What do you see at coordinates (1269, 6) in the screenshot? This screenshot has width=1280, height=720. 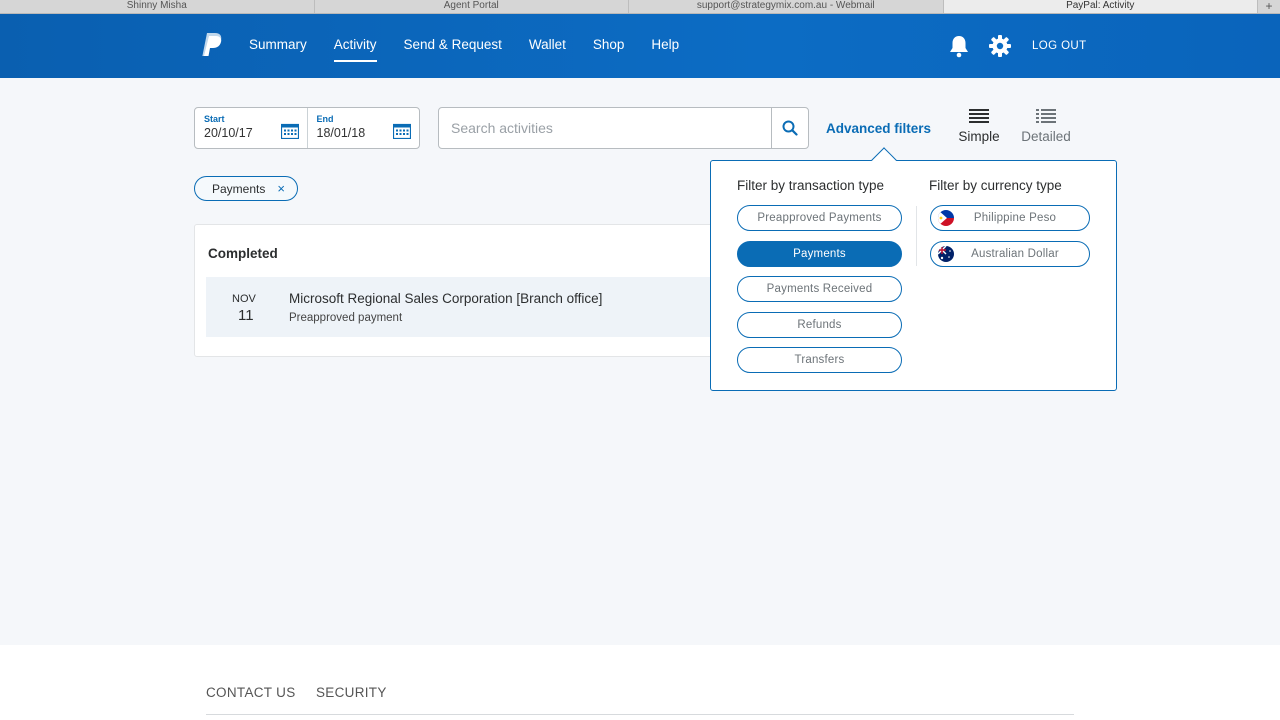 I see `new-tab-button: +` at bounding box center [1269, 6].